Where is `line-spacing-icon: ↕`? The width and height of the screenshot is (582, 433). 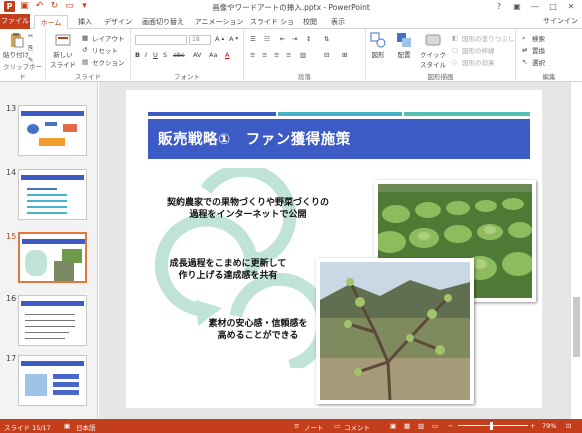 line-spacing-icon: ↕ is located at coordinates (308, 39).